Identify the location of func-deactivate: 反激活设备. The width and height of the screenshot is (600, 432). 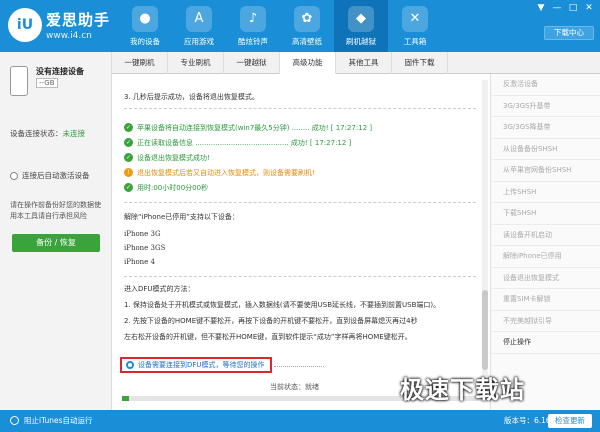
(545, 85).